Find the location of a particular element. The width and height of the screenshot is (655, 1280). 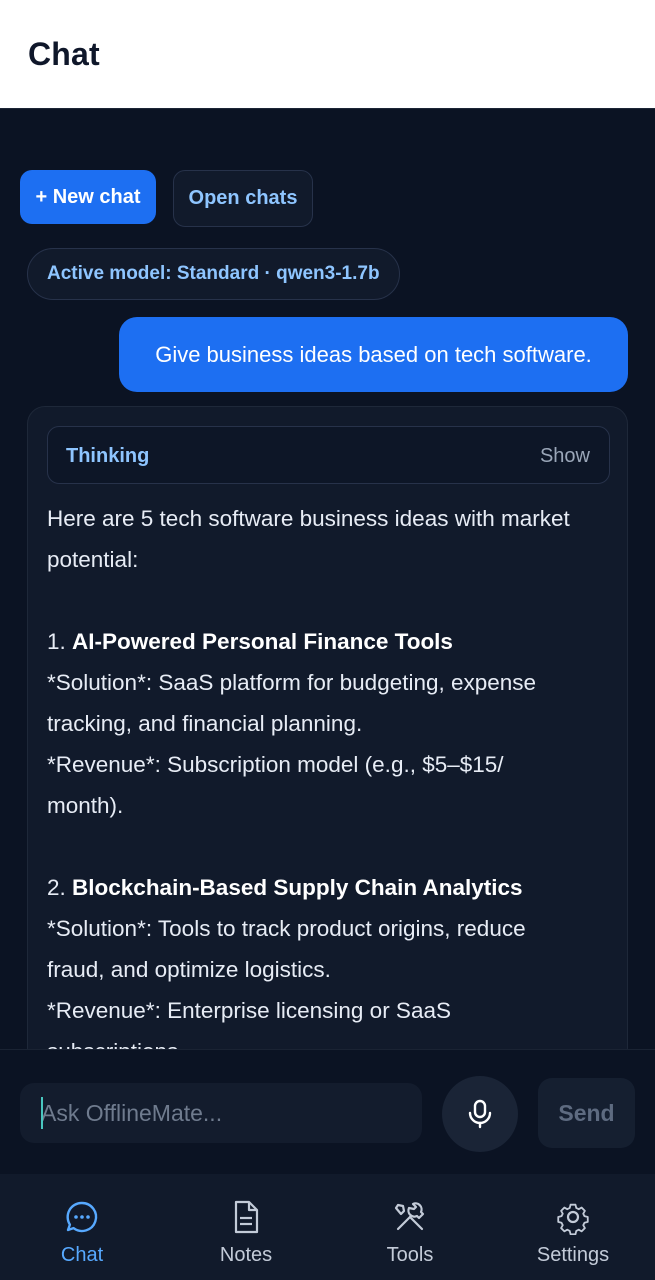

nav-item-tools: Tools is located at coordinates (410, 1227).